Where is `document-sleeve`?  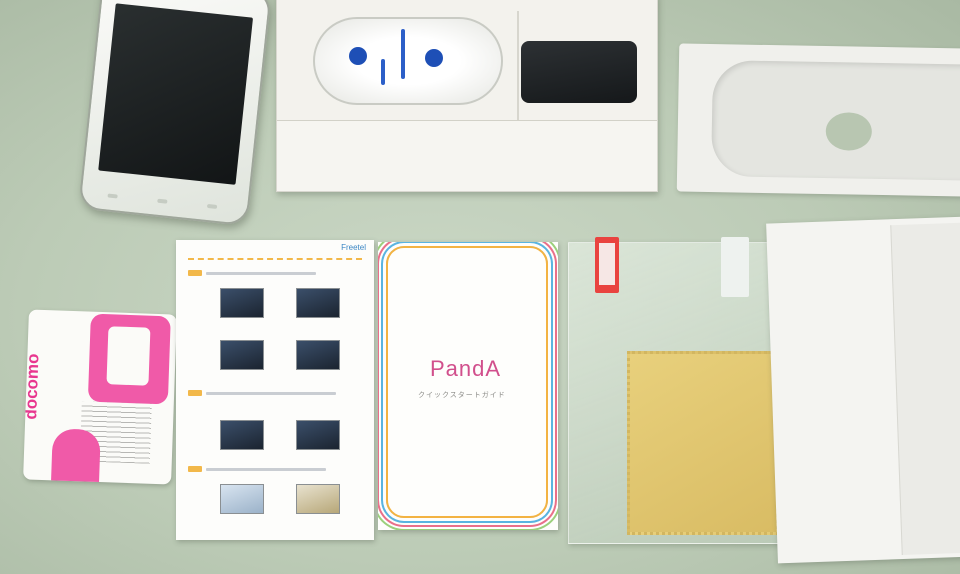 document-sleeve is located at coordinates (863, 390).